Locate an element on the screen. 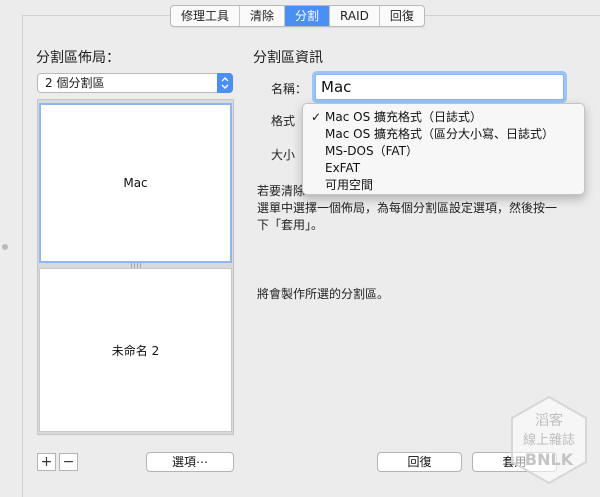 The width and height of the screenshot is (600, 497). watermark-line1: 滔客 is located at coordinates (549, 420).